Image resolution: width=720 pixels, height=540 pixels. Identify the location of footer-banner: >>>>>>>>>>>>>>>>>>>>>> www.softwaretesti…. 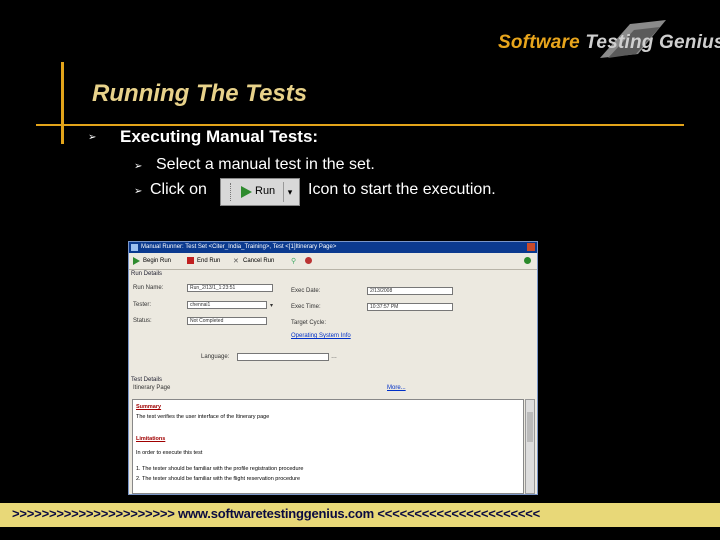
(360, 515).